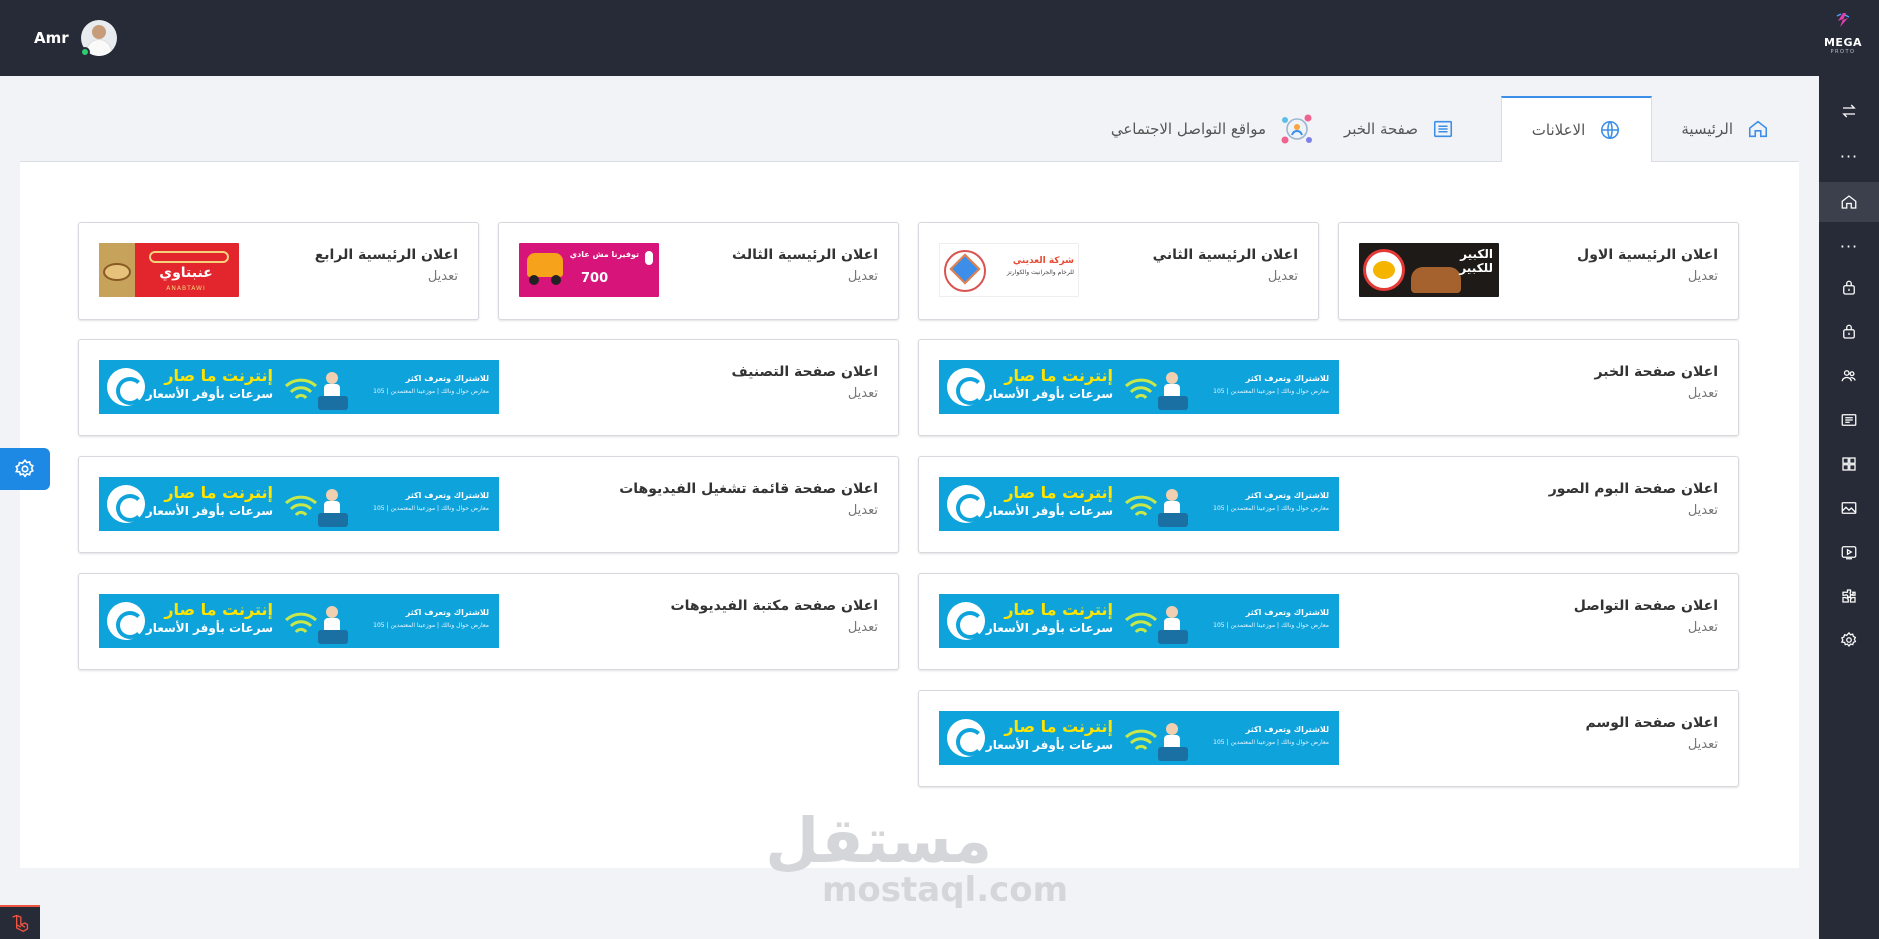 The width and height of the screenshot is (1879, 939). I want to click on ad-card-home-1: اعلان الرئيسية الاول تعديل الكبير للكبير, so click(1538, 271).